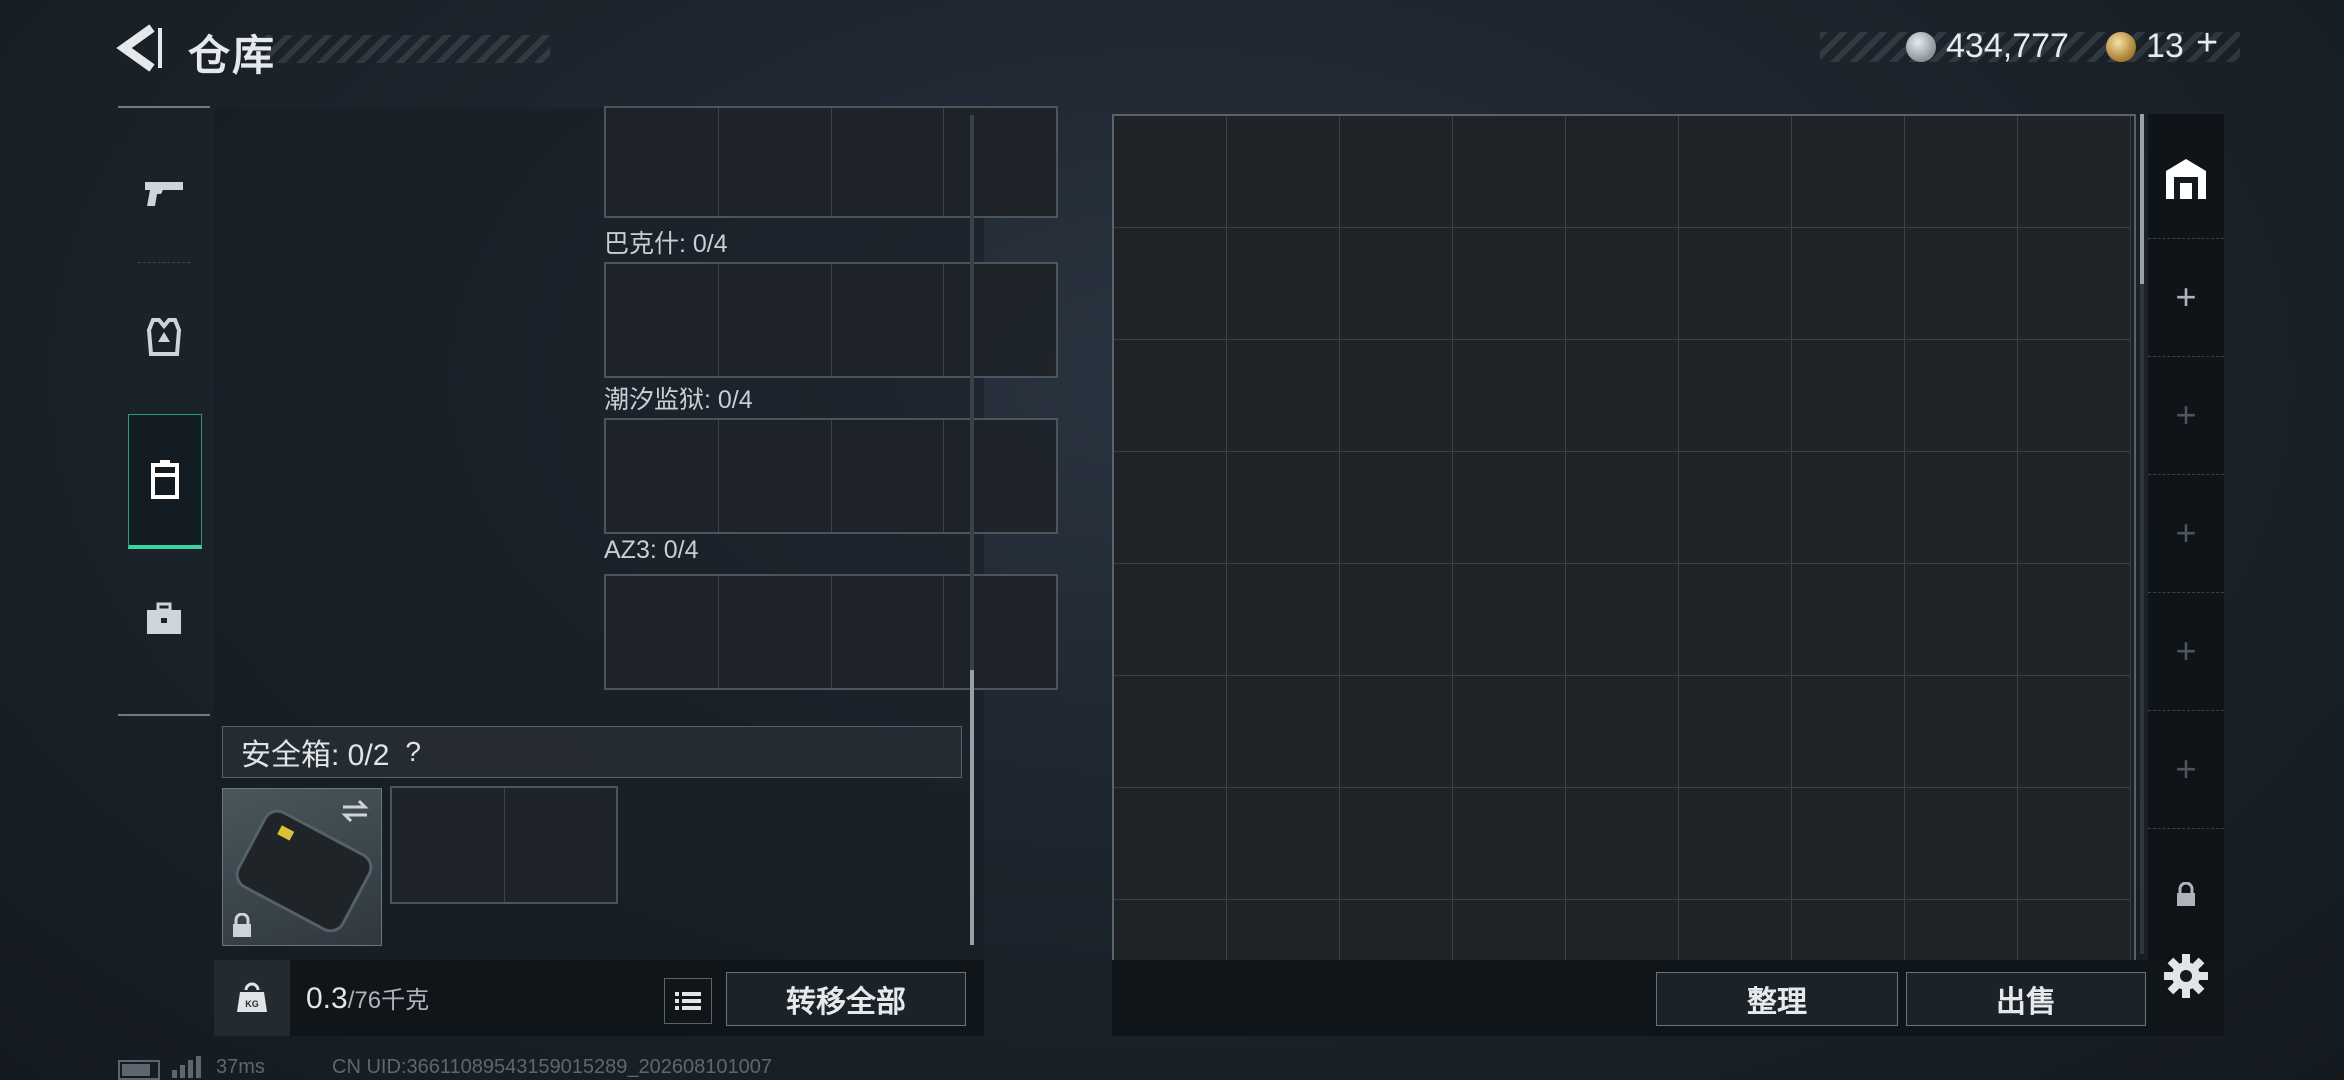 Image resolution: width=2344 pixels, height=1080 pixels. I want to click on storage-tab-add-5: +, so click(2186, 769).